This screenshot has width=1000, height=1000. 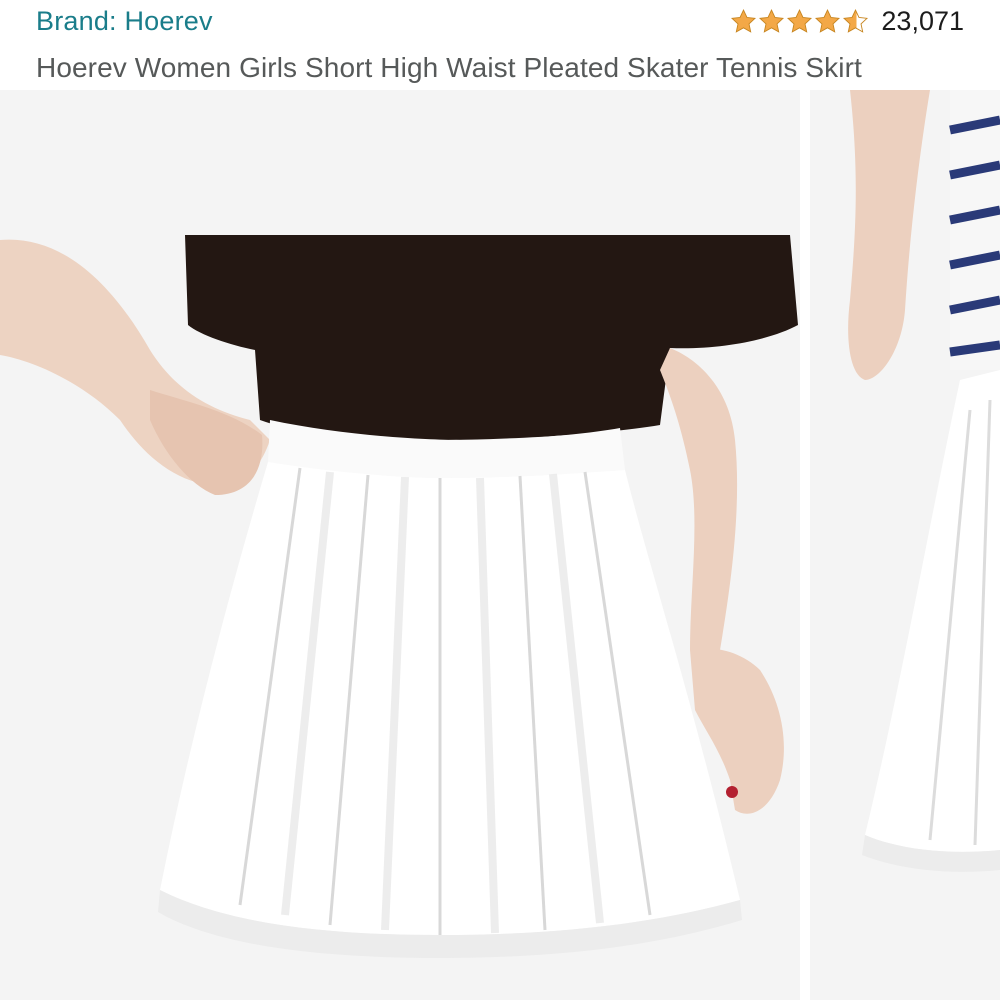 I want to click on half-star-icon, so click(x=856, y=20).